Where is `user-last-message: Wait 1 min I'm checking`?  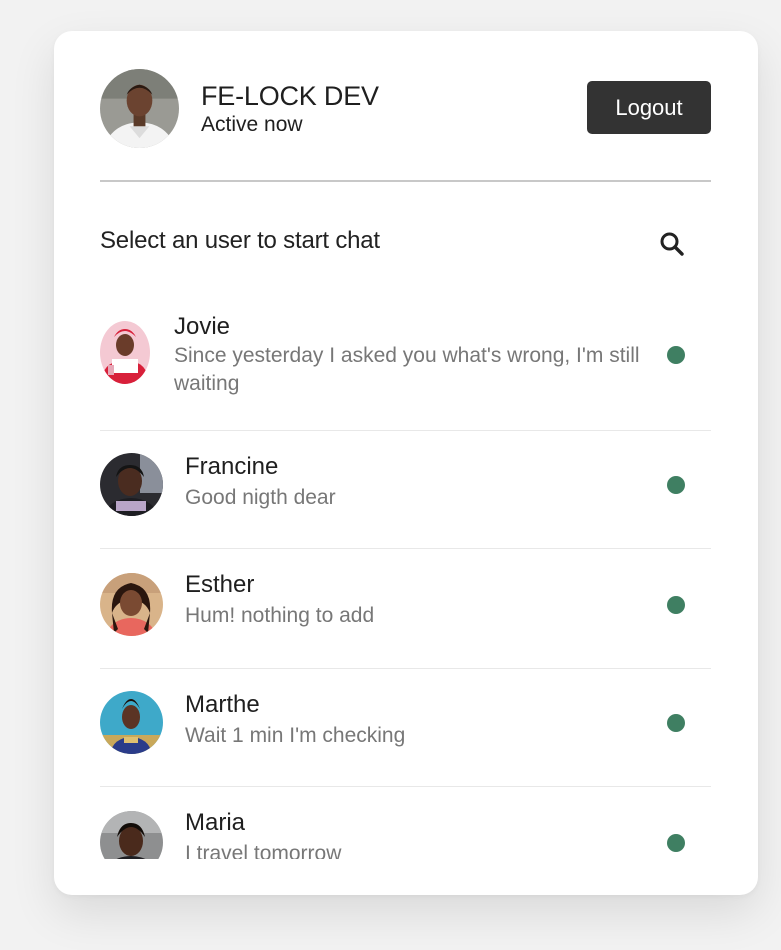
user-last-message: Wait 1 min I'm checking is located at coordinates (295, 735).